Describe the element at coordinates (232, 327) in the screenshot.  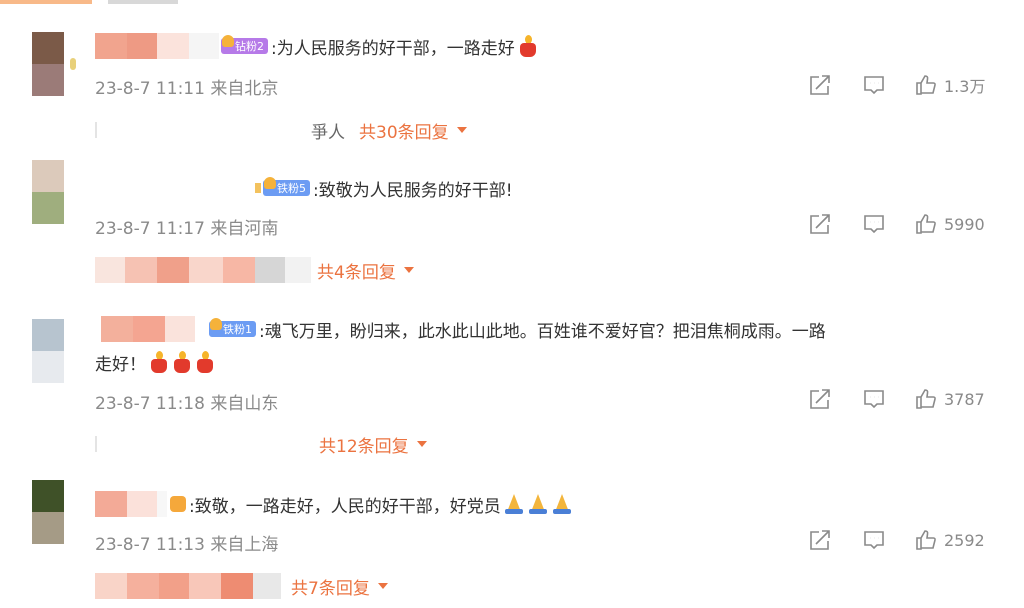
I see `fan-badge: 铁粉1` at that location.